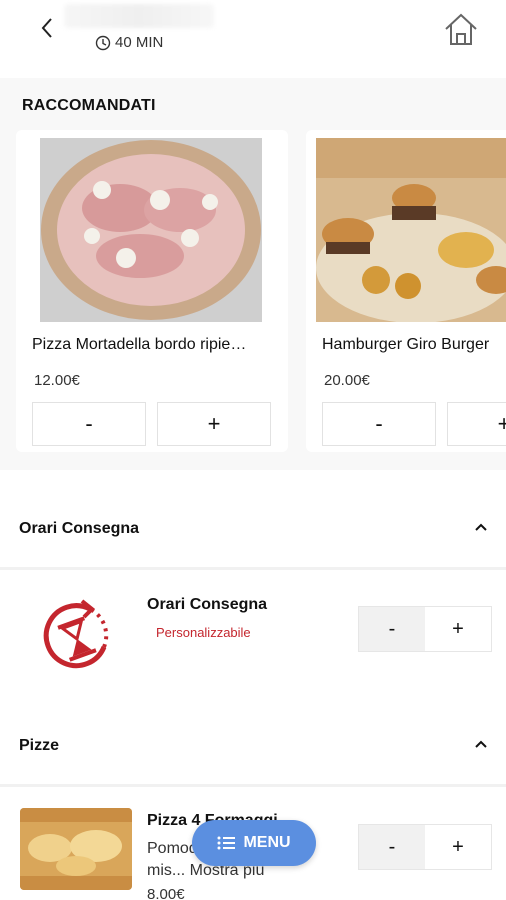 This screenshot has width=506, height=900. What do you see at coordinates (347, 380) in the screenshot?
I see `item-price: 20.00€` at bounding box center [347, 380].